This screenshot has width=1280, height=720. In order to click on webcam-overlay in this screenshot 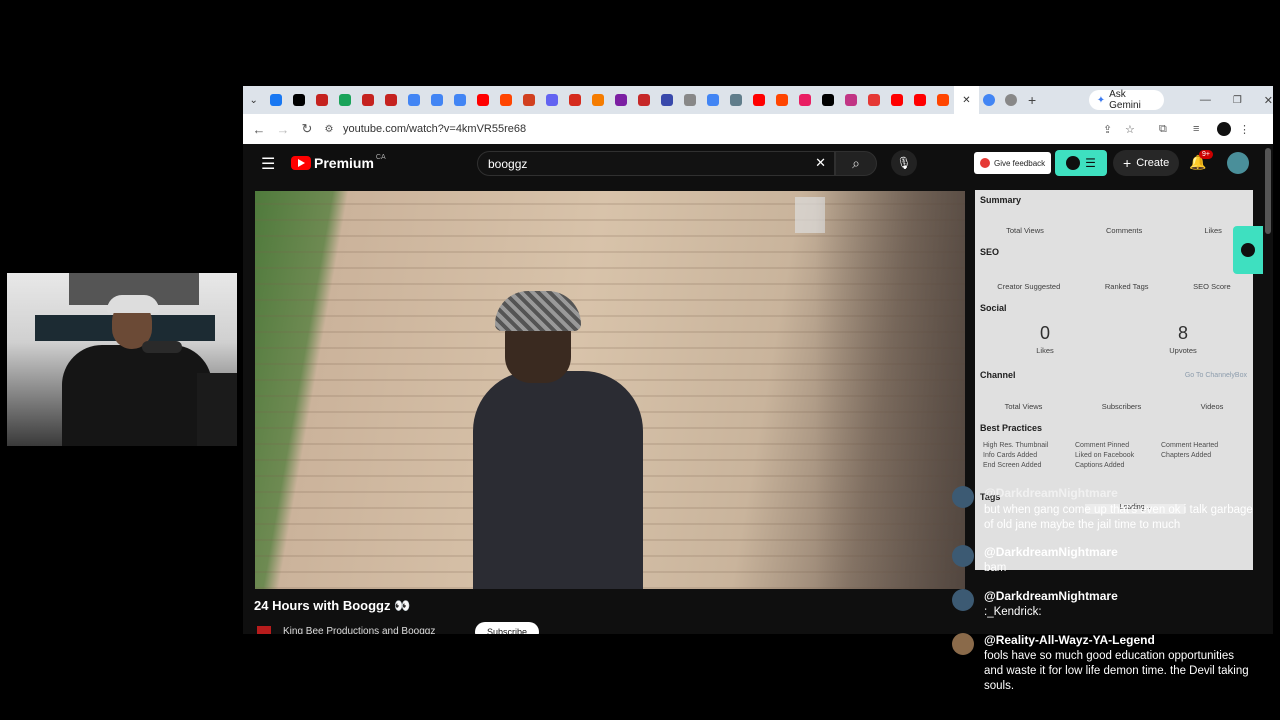, I will do `click(122, 359)`.